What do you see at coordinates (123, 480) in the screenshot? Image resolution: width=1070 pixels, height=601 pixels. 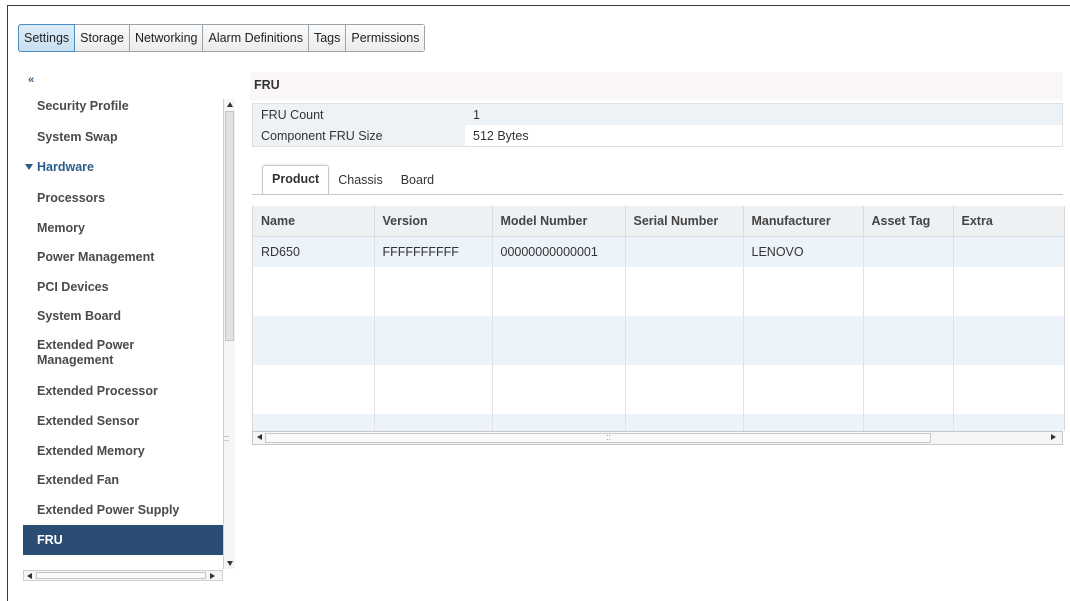 I see `sidebar-item-extended-fan: Extended Fan` at bounding box center [123, 480].